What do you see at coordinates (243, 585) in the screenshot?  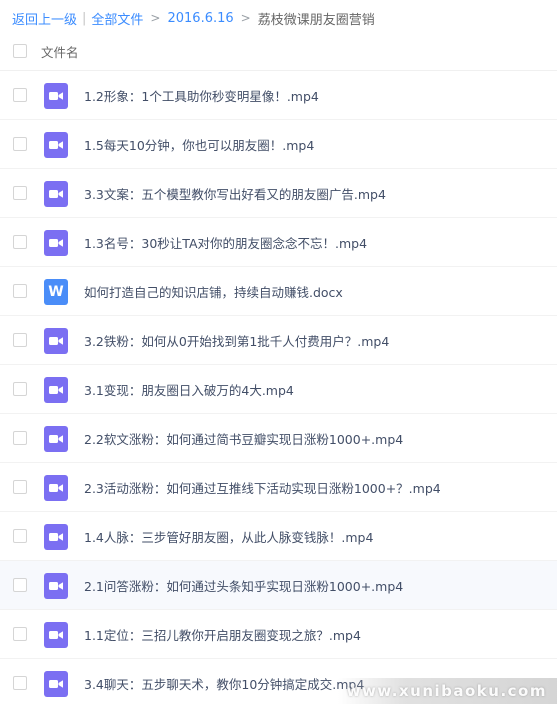 I see `file-name-link: 2.1问答涨粉：如何通过头条知乎实现日涨粉1000+.mp4` at bounding box center [243, 585].